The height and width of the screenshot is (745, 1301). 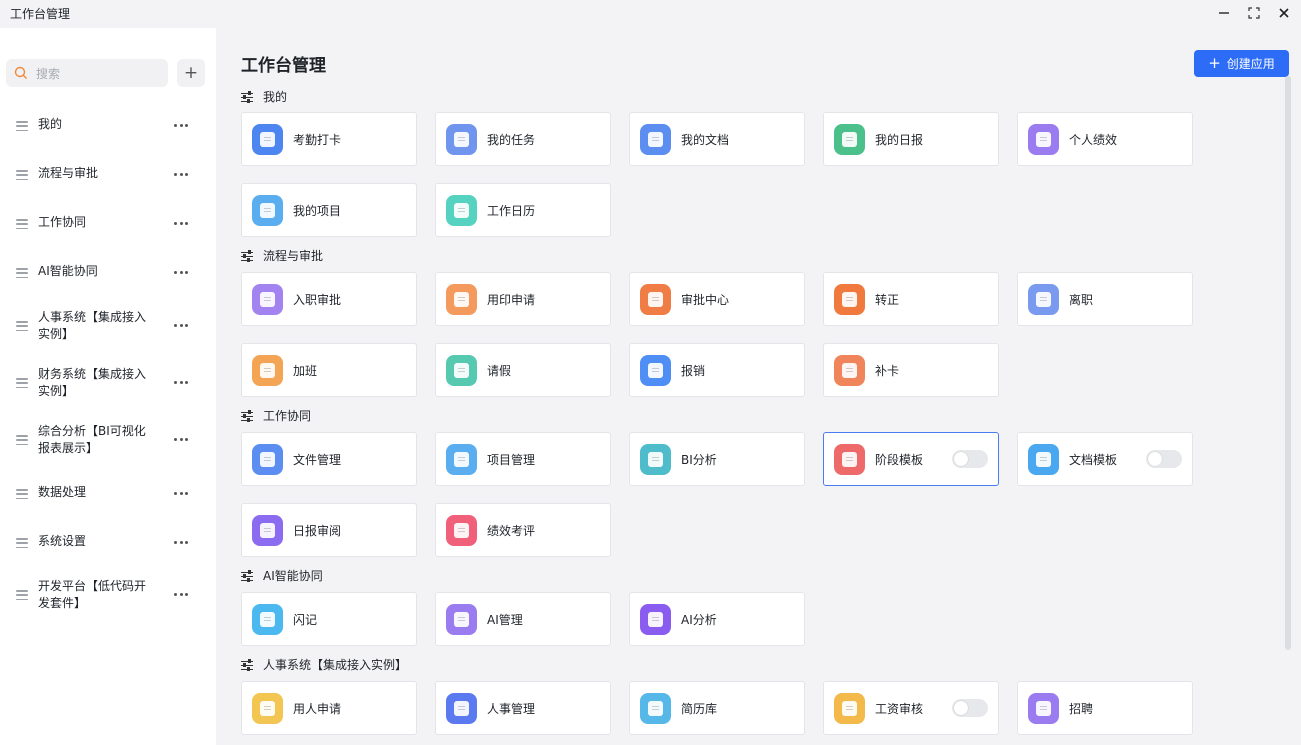 I want to click on section-header: AI智能协同, so click(x=282, y=575).